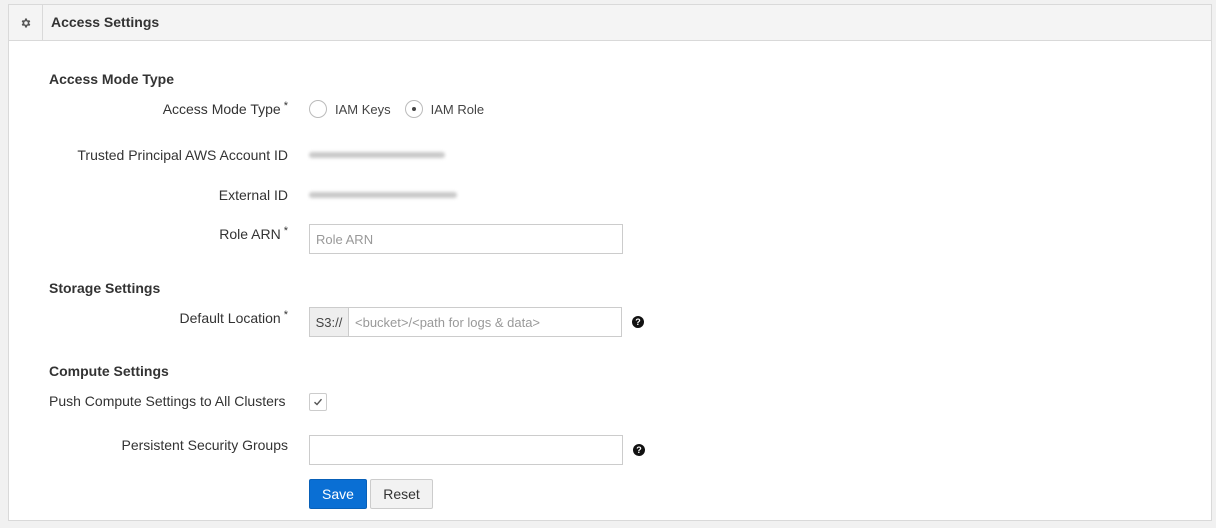  What do you see at coordinates (109, 371) in the screenshot?
I see `section-title-compute: Compute Settings` at bounding box center [109, 371].